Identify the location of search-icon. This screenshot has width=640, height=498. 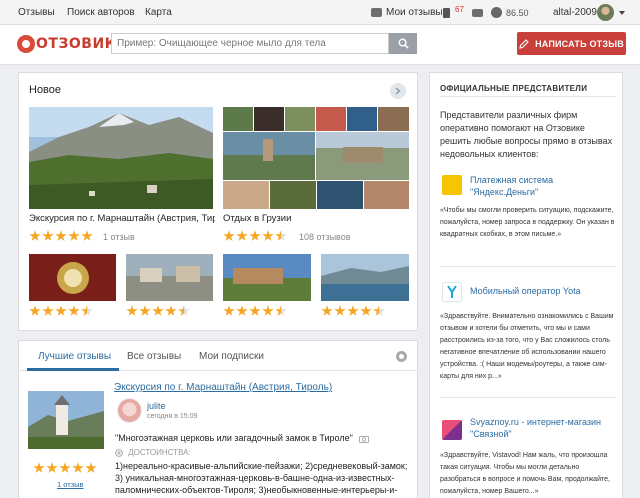
(403, 43).